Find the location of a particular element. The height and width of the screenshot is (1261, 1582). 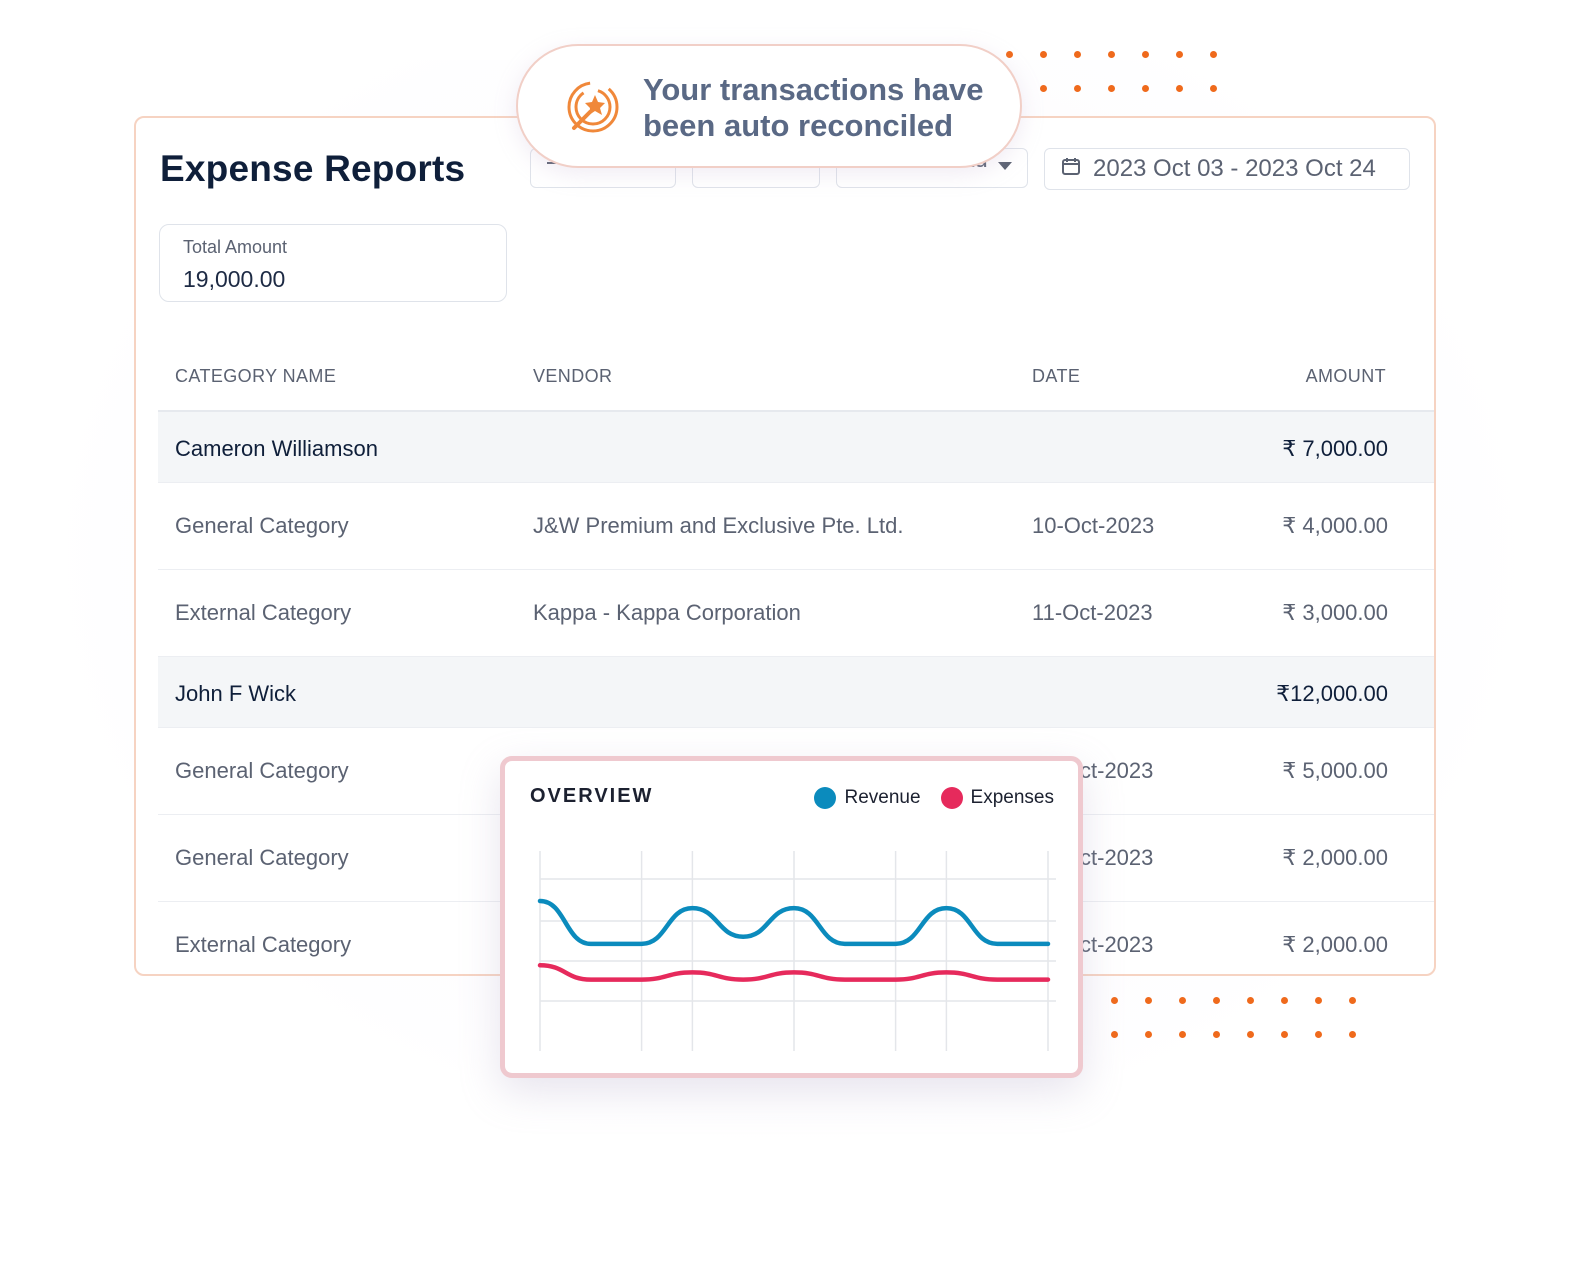

legend-label-expenses: Expenses is located at coordinates (1012, 797).